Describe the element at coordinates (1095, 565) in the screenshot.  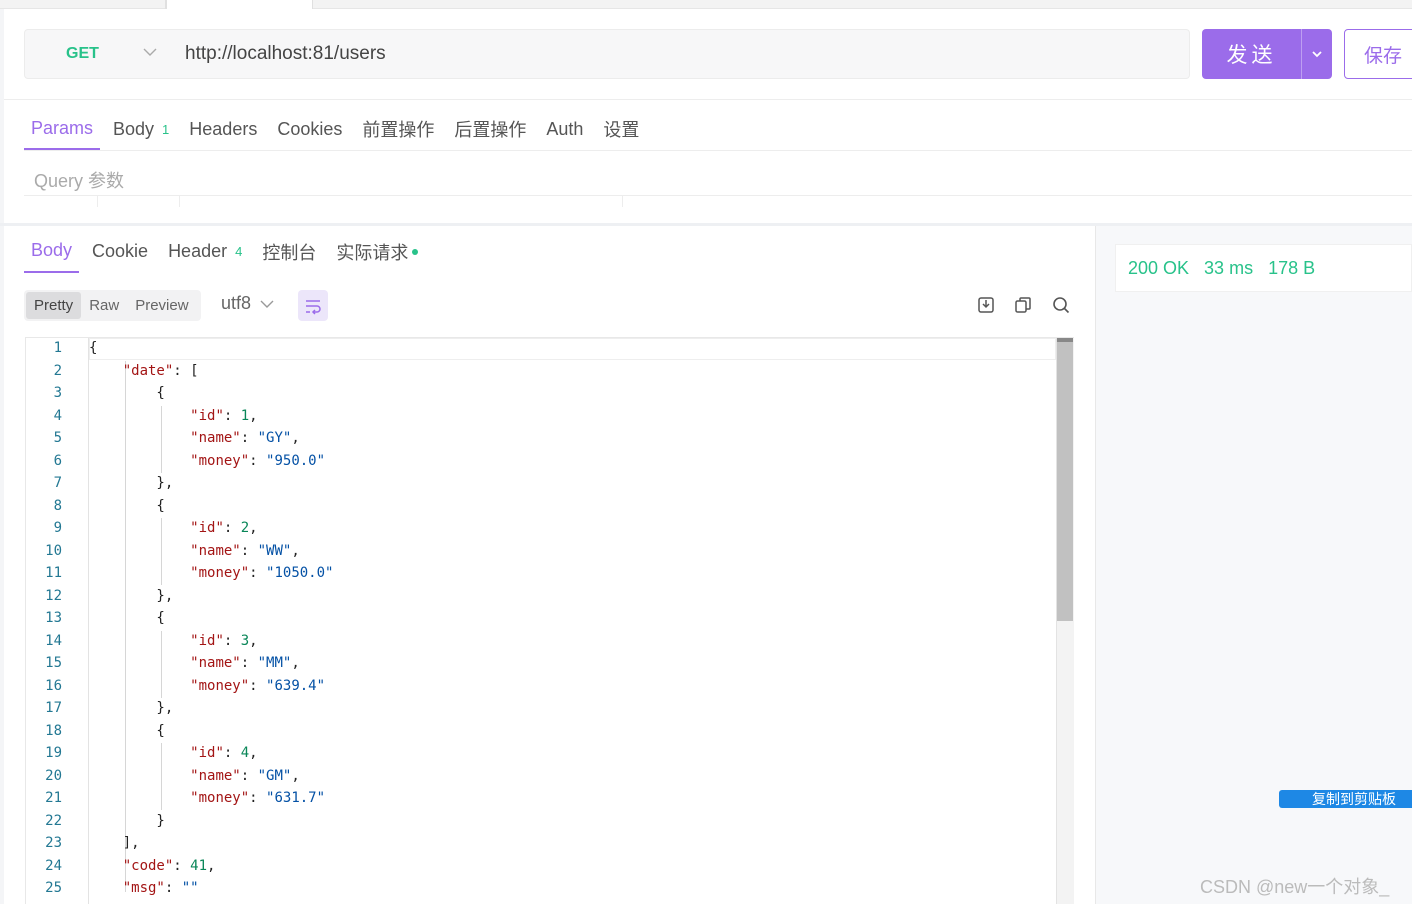
I see `vertical-splitter` at that location.